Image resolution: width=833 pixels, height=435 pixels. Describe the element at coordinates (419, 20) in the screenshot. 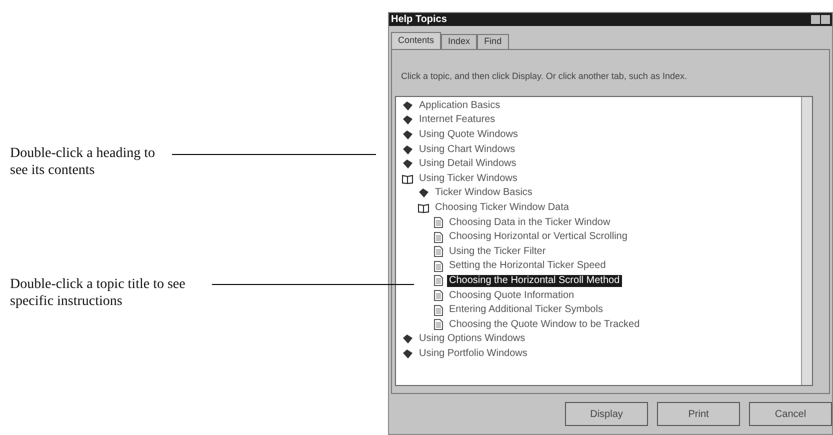

I see `window-title: Help Topics` at that location.